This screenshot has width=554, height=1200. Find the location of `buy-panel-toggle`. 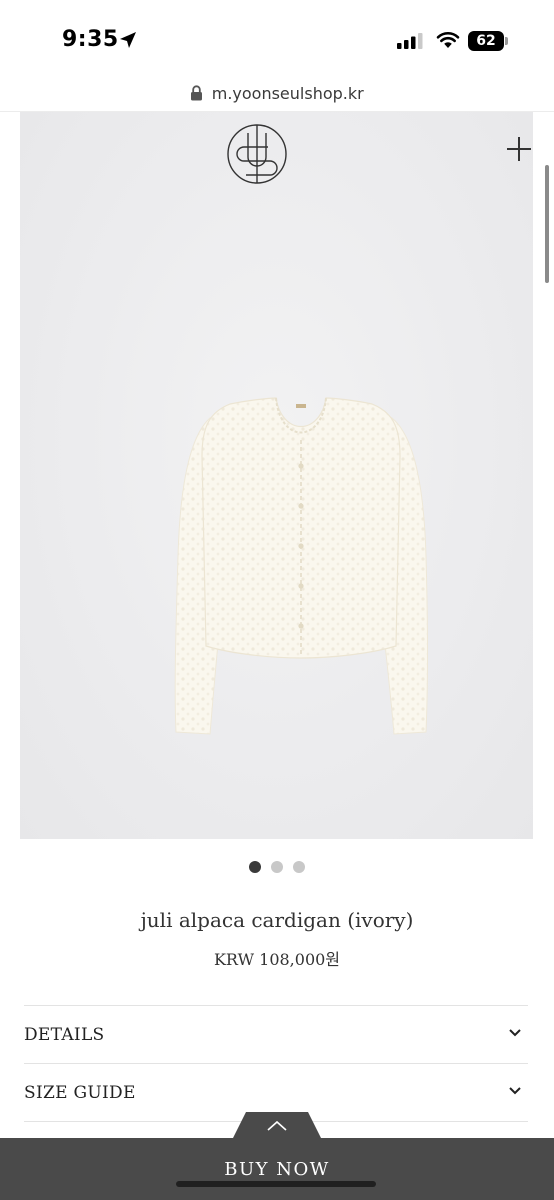

buy-panel-toggle is located at coordinates (277, 1126).